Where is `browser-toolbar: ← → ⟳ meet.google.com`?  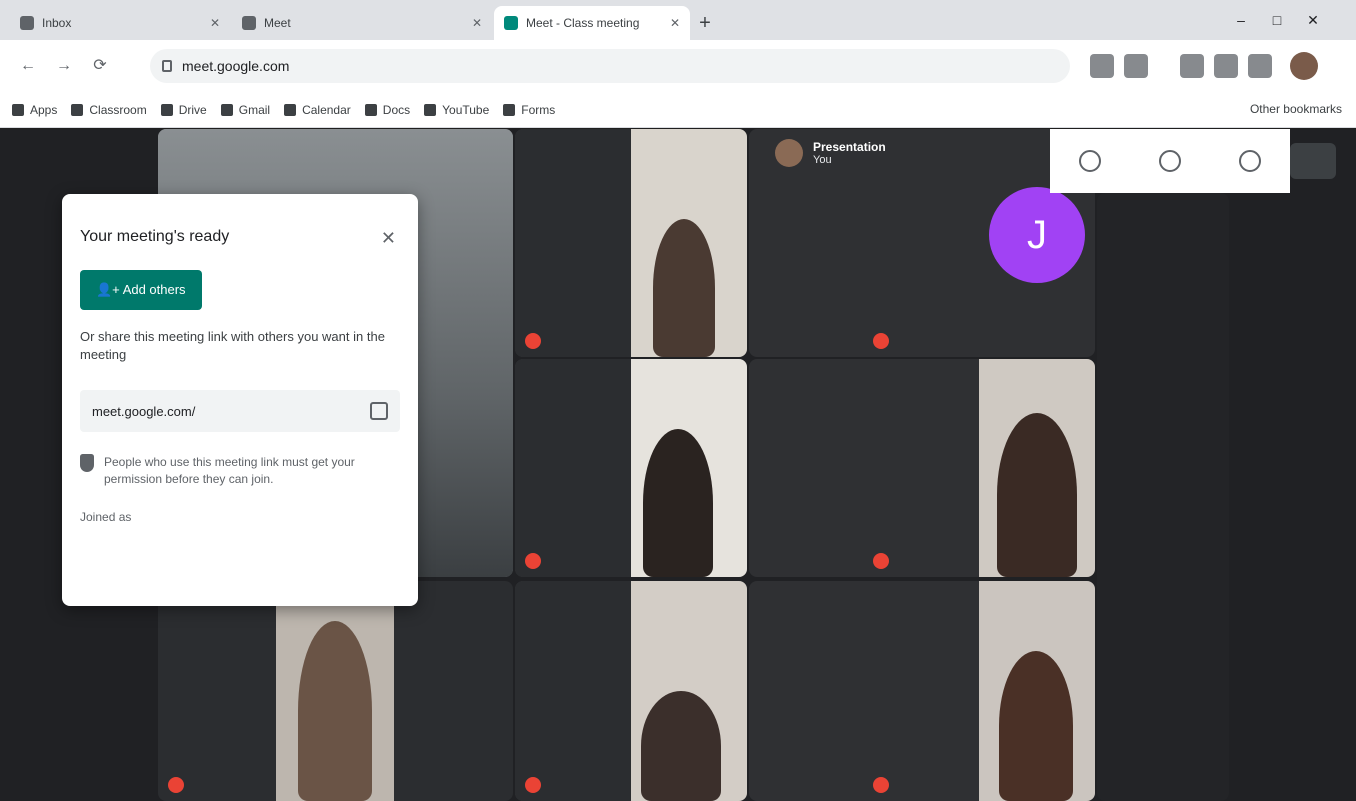 browser-toolbar: ← → ⟳ meet.google.com is located at coordinates (678, 66).